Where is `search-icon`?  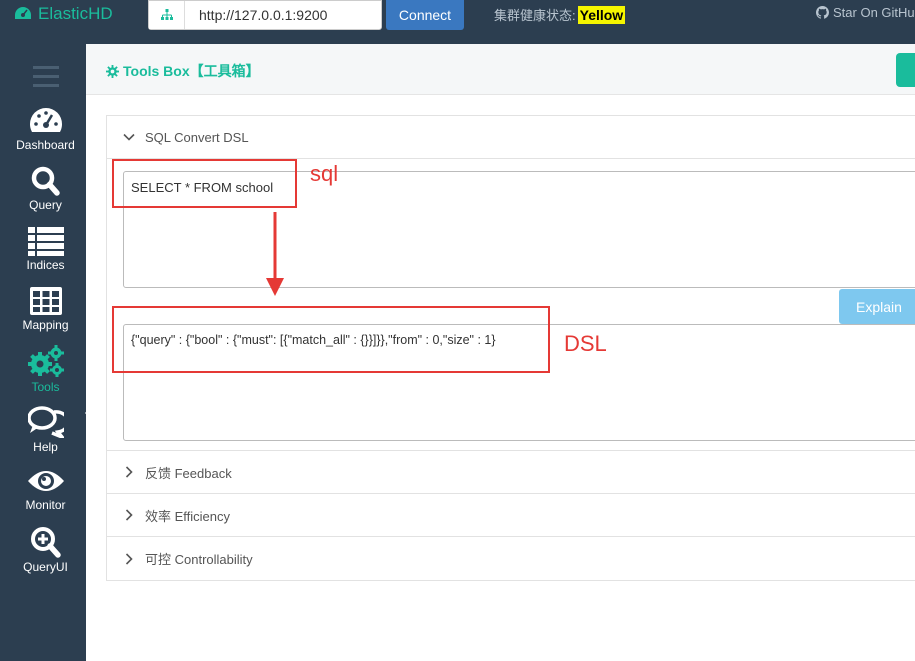 search-icon is located at coordinates (45, 181).